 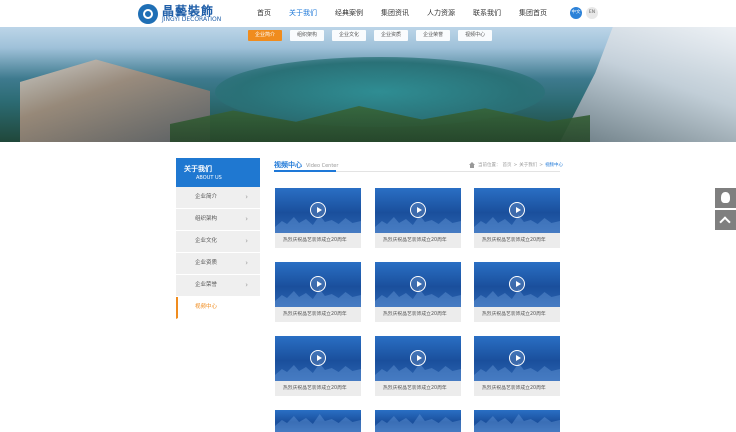 I want to click on sidebar-item-culture: 企业文化 ›, so click(x=218, y=242).